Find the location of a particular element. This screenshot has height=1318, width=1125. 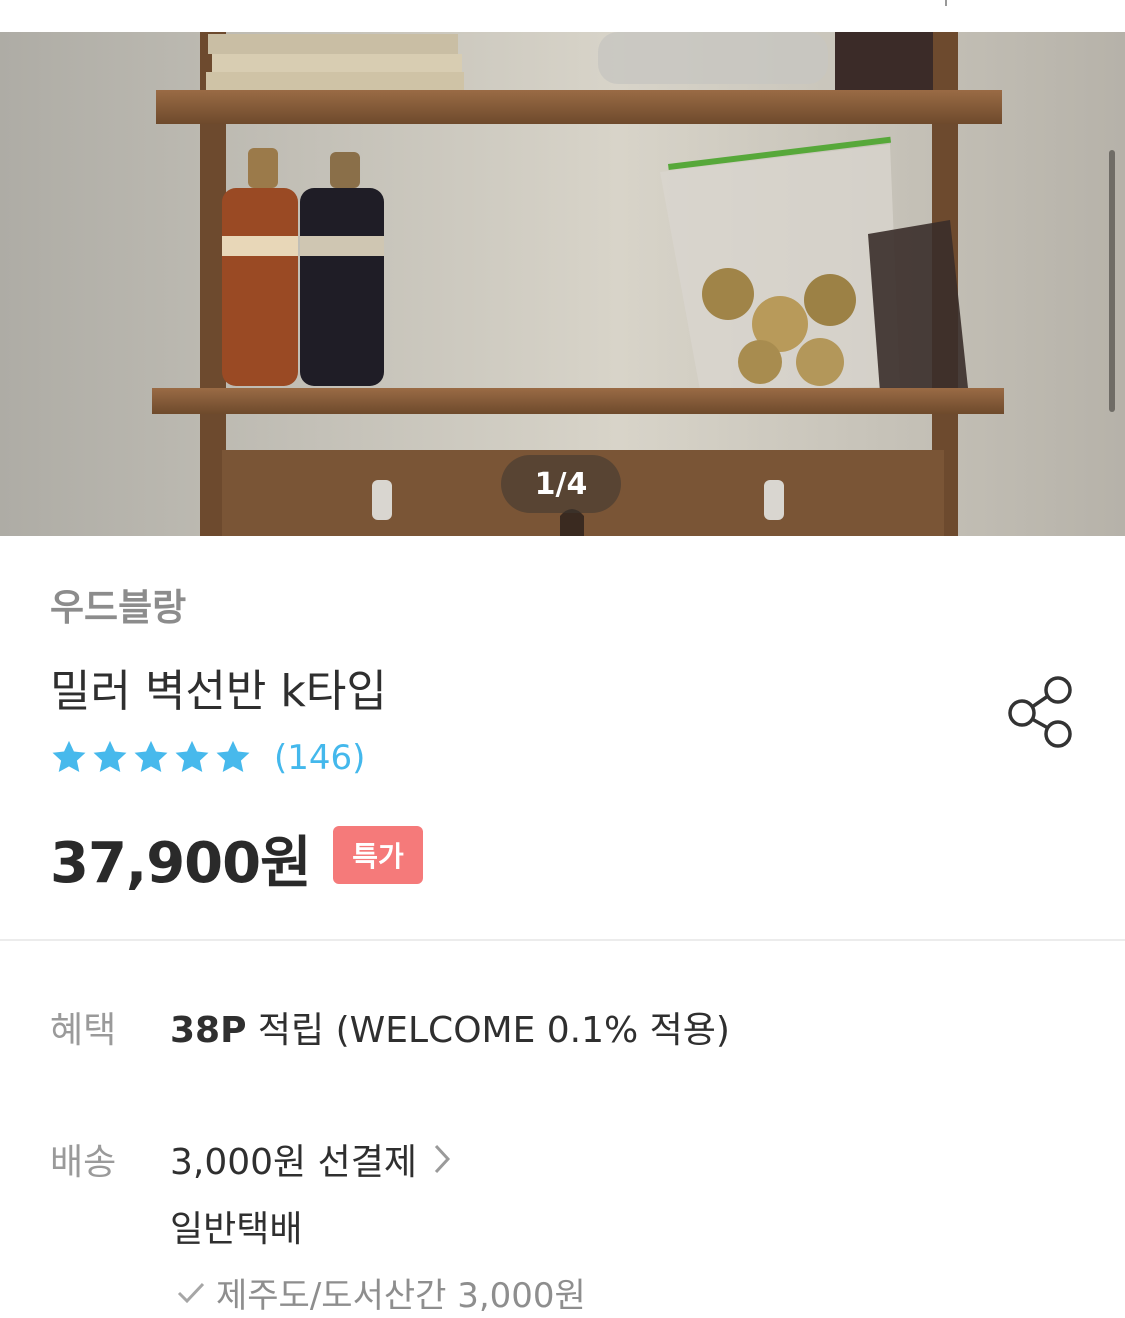

benefit-points-amount: 38P is located at coordinates (208, 1030).